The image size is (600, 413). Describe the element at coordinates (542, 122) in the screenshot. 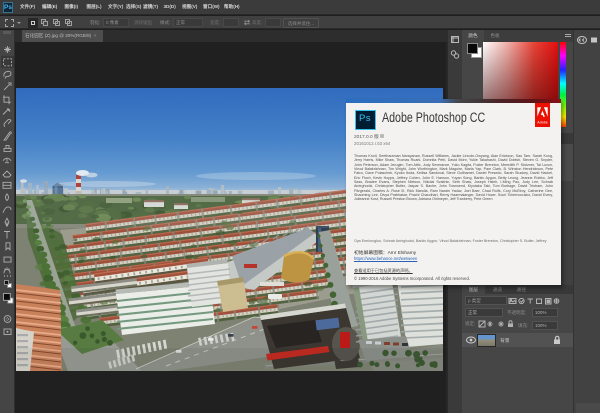

I see `svg-text: Adobe` at that location.